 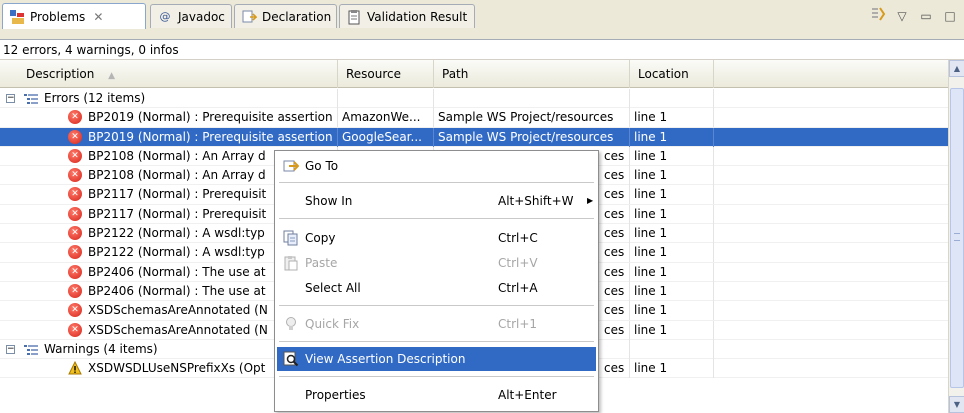 What do you see at coordinates (201, 16) in the screenshot?
I see `tab-label: Javadoc` at bounding box center [201, 16].